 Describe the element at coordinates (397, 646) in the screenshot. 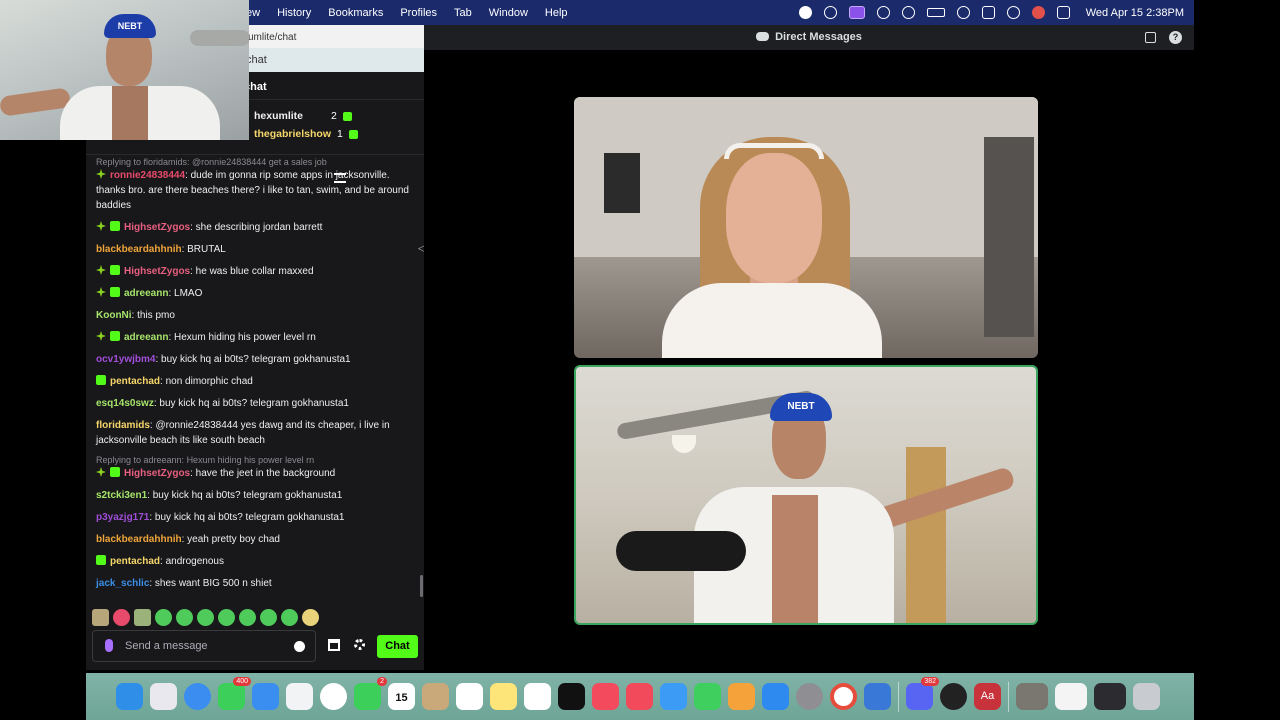

I see `chat-send-button: Chat` at that location.